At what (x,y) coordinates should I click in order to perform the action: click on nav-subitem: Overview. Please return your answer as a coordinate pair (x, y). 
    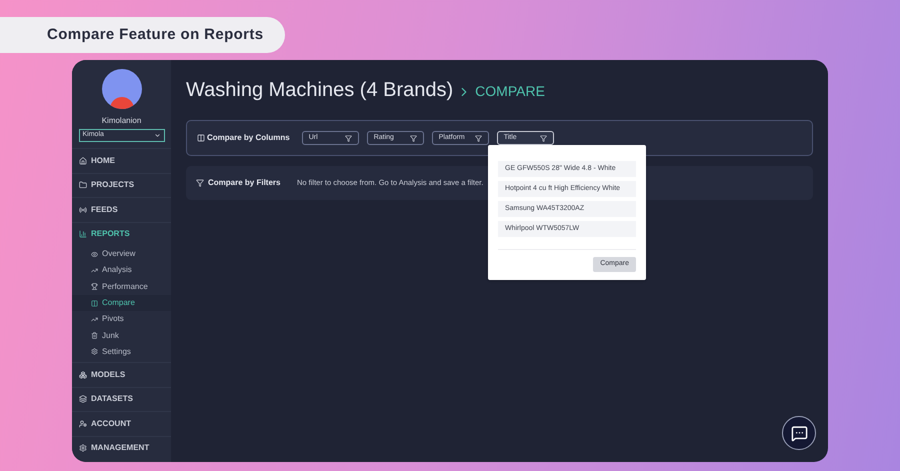
    Looking at the image, I should click on (121, 254).